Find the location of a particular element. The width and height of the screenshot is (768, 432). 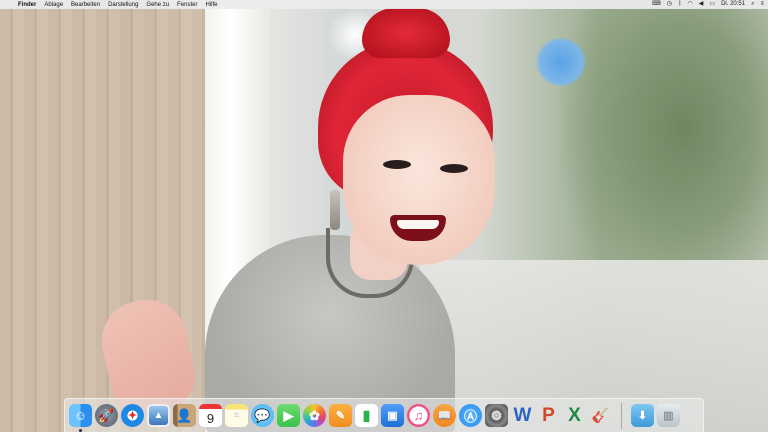

system-preferences-icon: ⚙ is located at coordinates (496, 415).